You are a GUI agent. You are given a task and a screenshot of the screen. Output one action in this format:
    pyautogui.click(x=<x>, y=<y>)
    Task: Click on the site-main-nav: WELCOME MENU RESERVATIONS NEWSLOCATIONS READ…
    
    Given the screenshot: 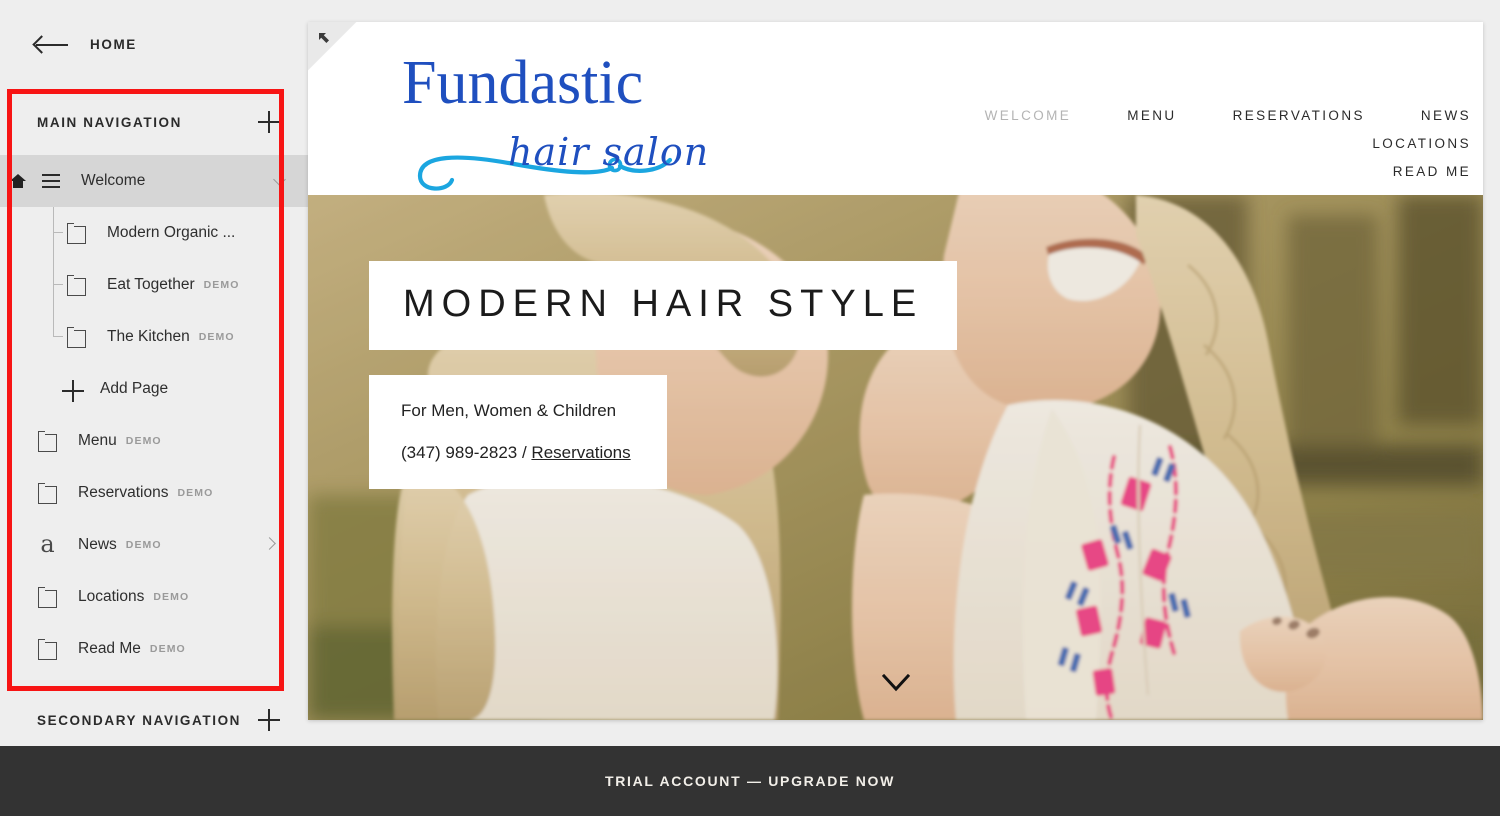 What is the action you would take?
    pyautogui.click(x=1126, y=144)
    